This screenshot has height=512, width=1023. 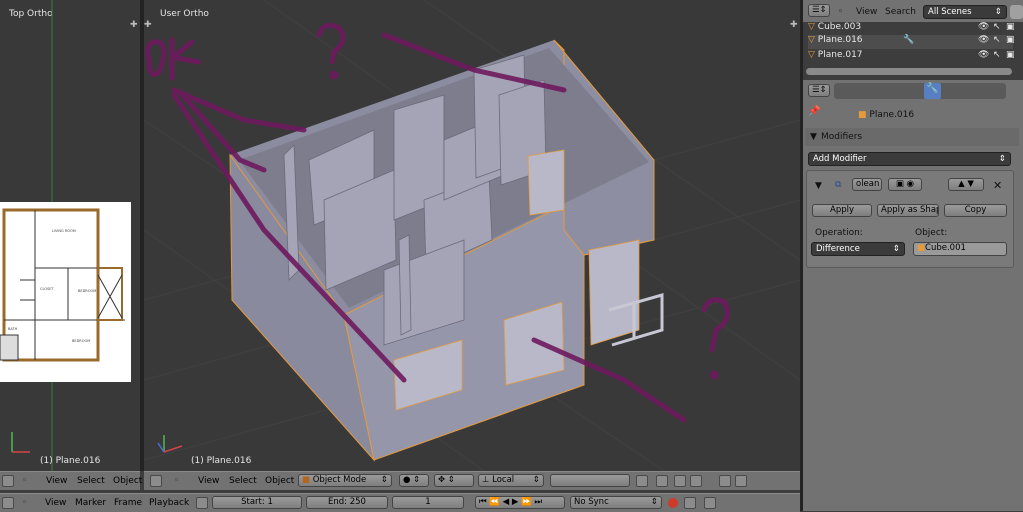 I want to click on render-icon, so click(x=725, y=481).